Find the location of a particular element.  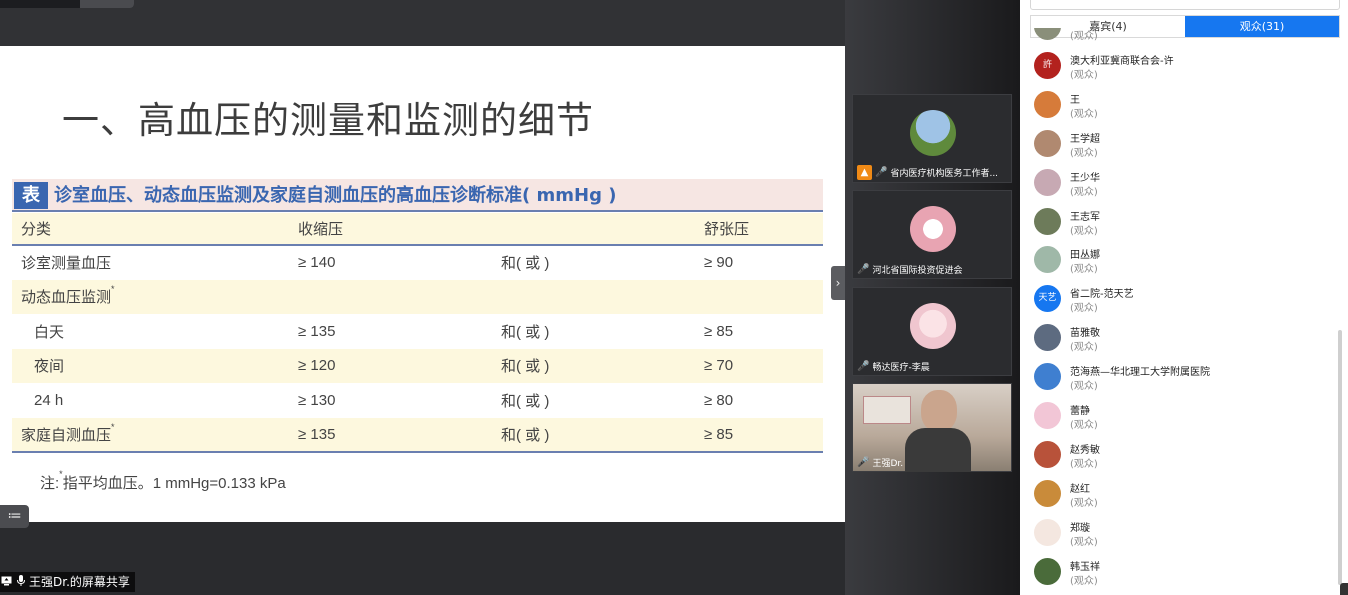

row-diastolic: ≥ 90 is located at coordinates (719, 263).